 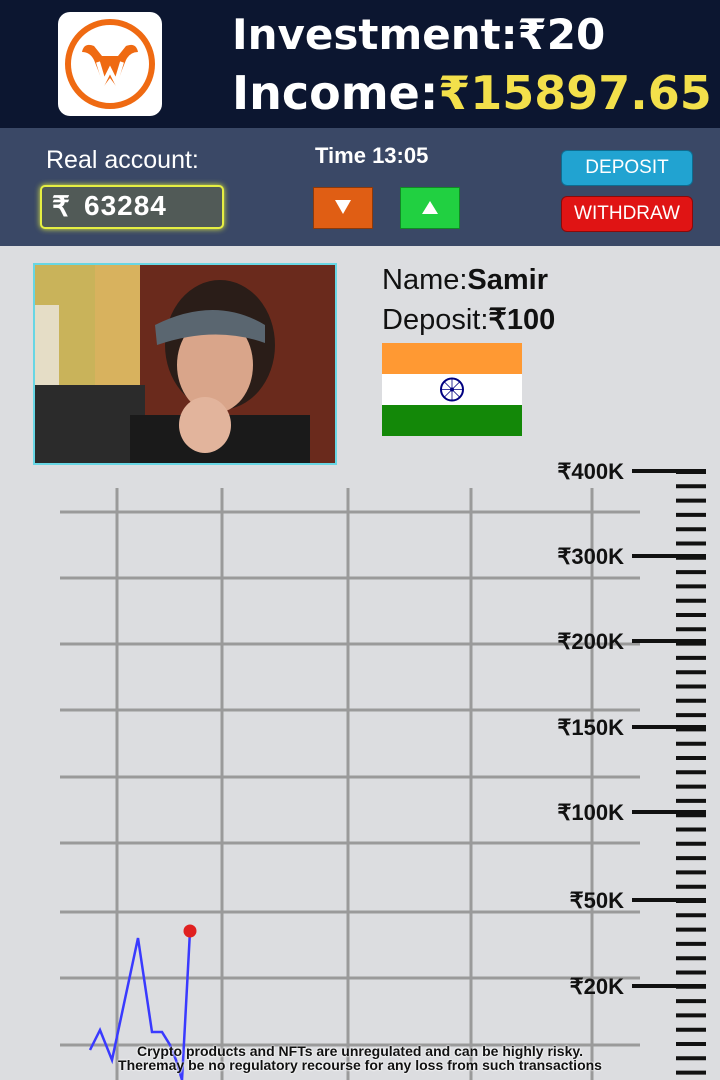 I want to click on balance-value: 63284, so click(x=125, y=205).